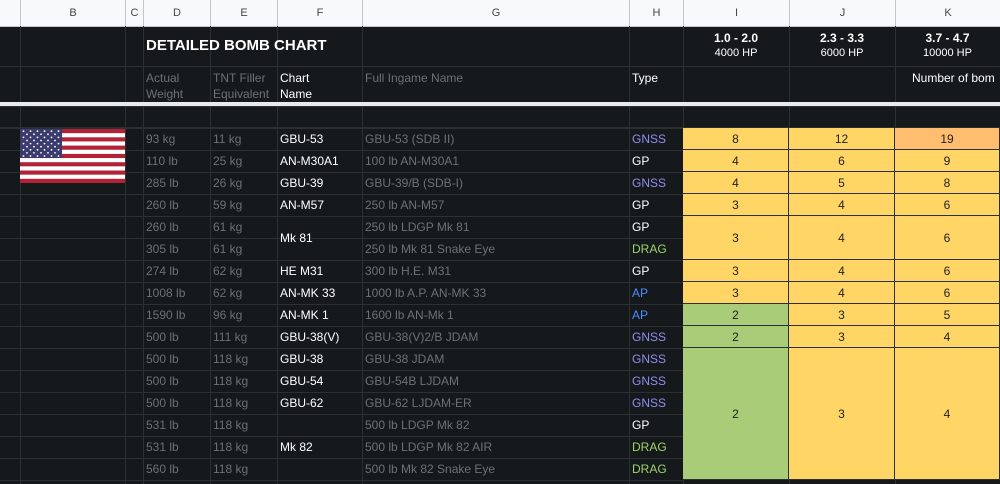  I want to click on table-row: 500 lb 118 kg GBU-38 GBU-38 JDAM GNSS, so click(341, 359).